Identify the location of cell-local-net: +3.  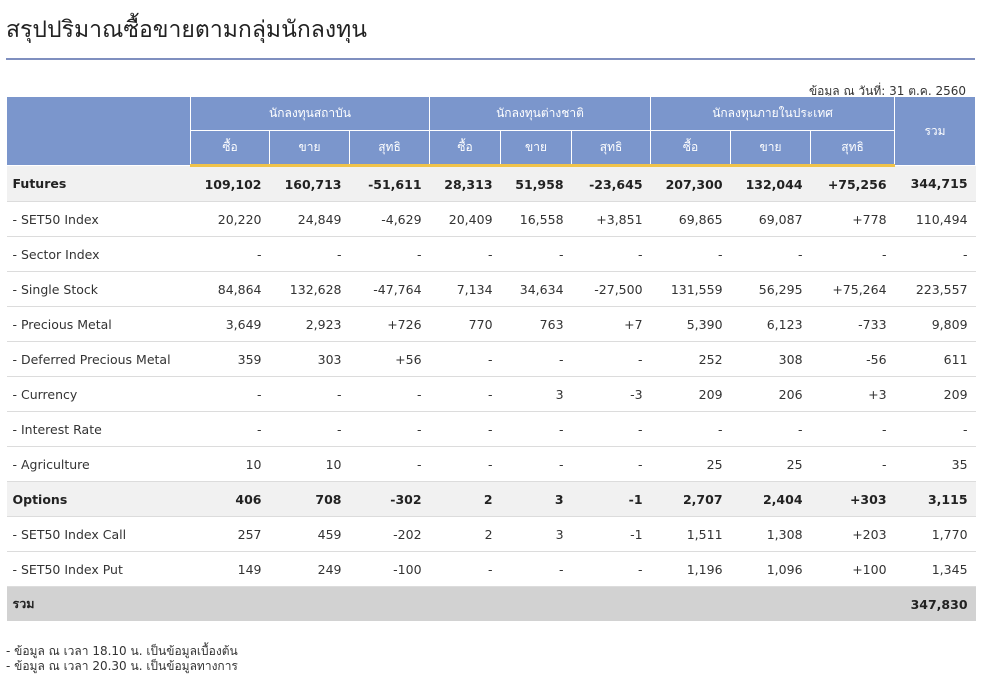
(852, 394).